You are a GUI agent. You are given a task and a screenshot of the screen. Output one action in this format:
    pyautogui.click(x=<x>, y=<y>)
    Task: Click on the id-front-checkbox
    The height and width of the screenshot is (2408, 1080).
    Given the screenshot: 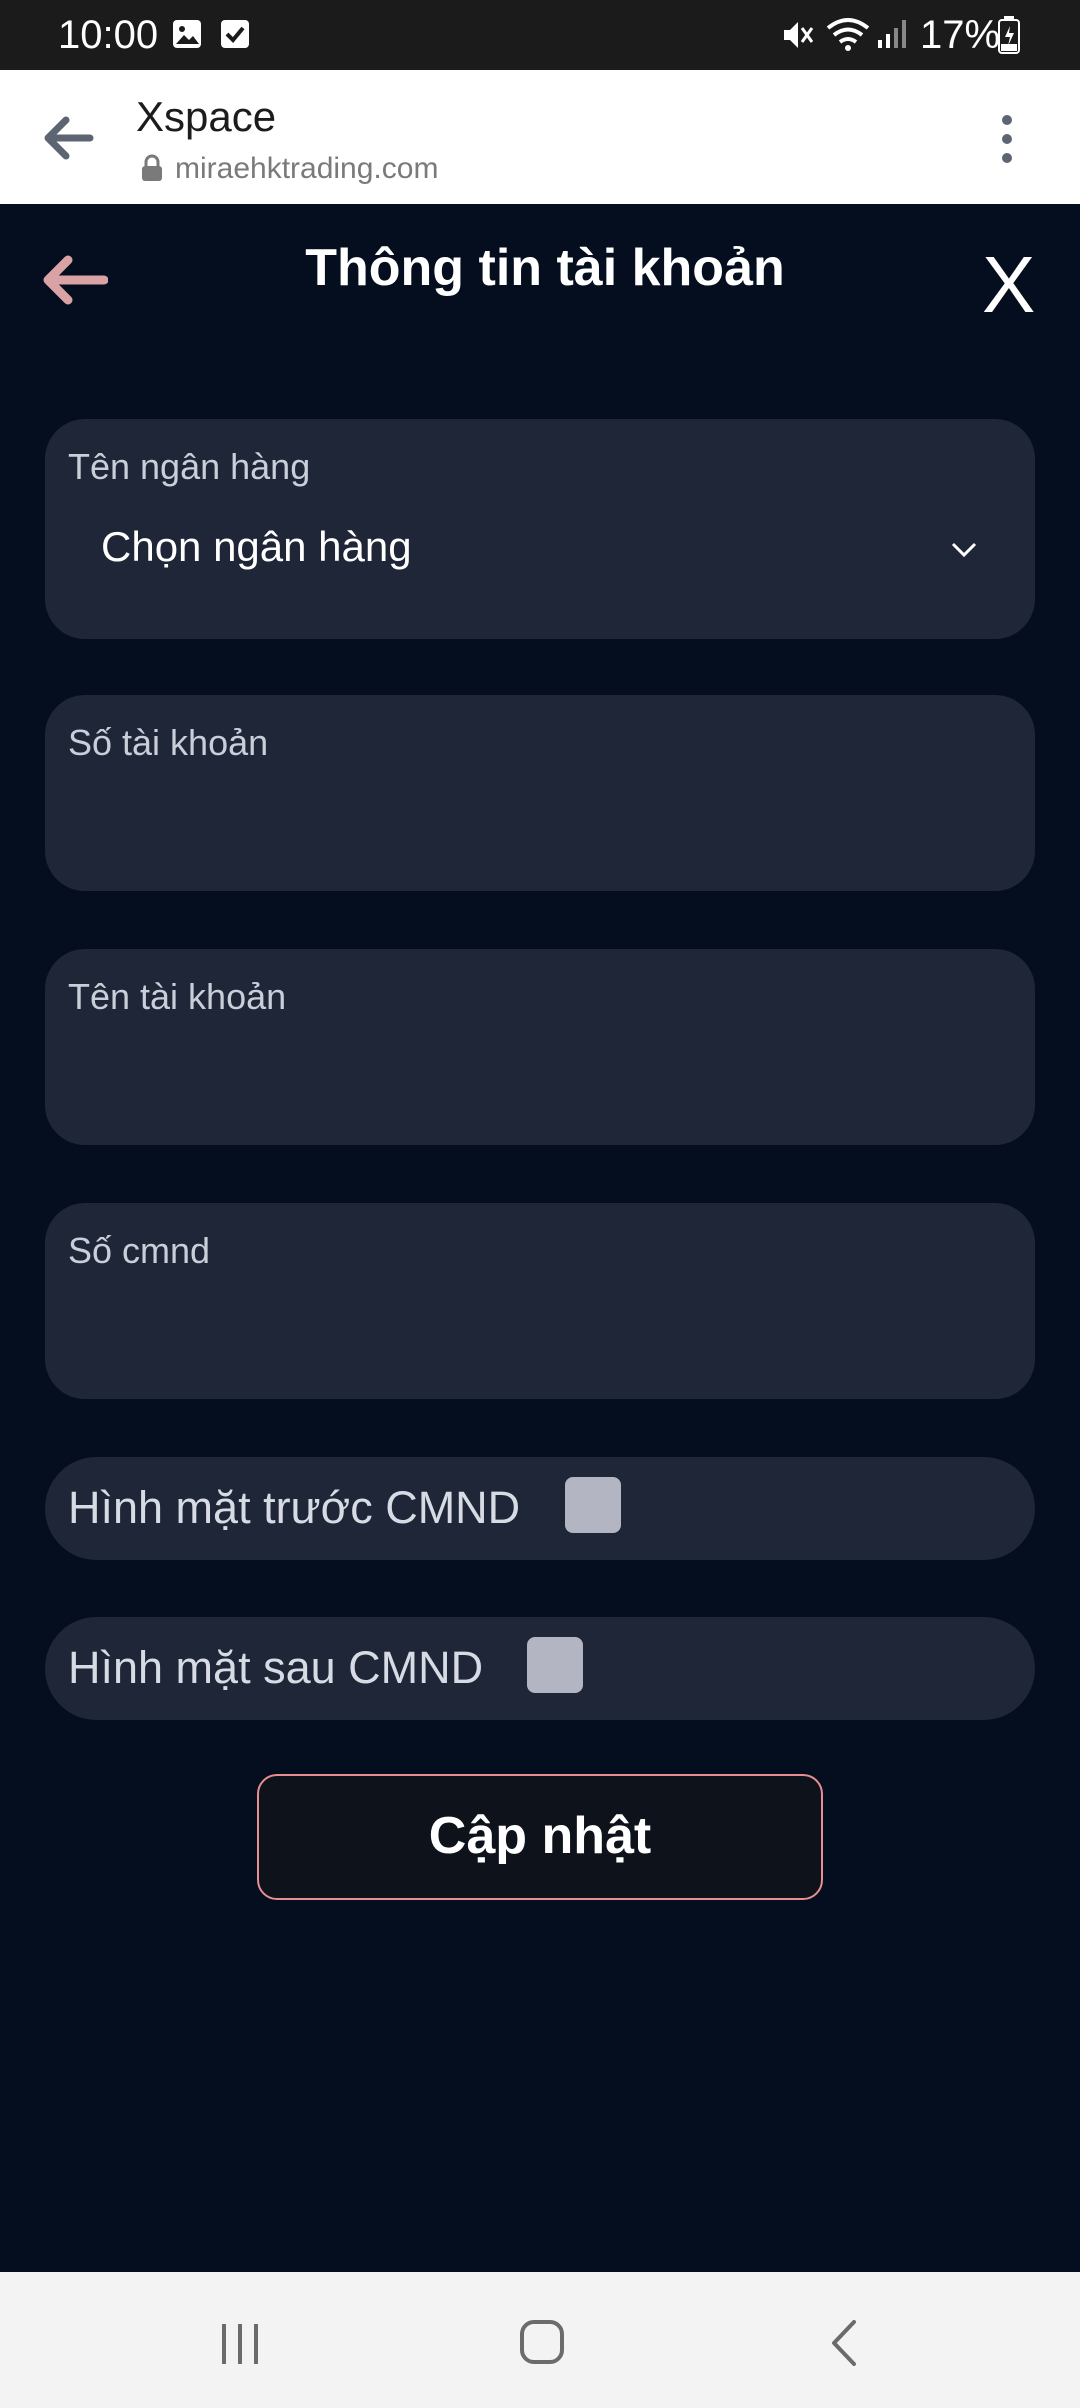 What is the action you would take?
    pyautogui.click(x=593, y=1505)
    